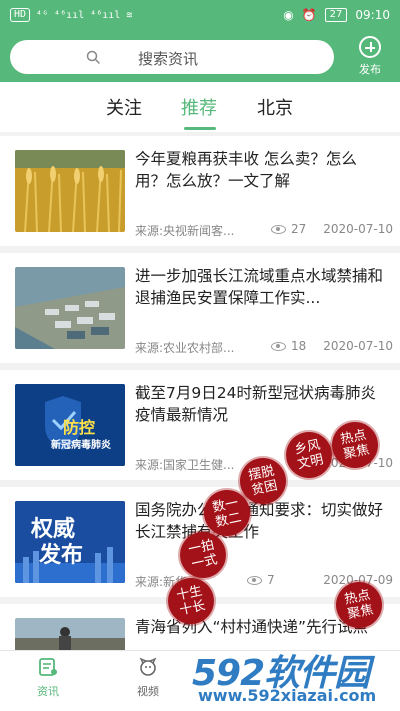 The width and height of the screenshot is (400, 711). I want to click on view-count: 27, so click(288, 229).